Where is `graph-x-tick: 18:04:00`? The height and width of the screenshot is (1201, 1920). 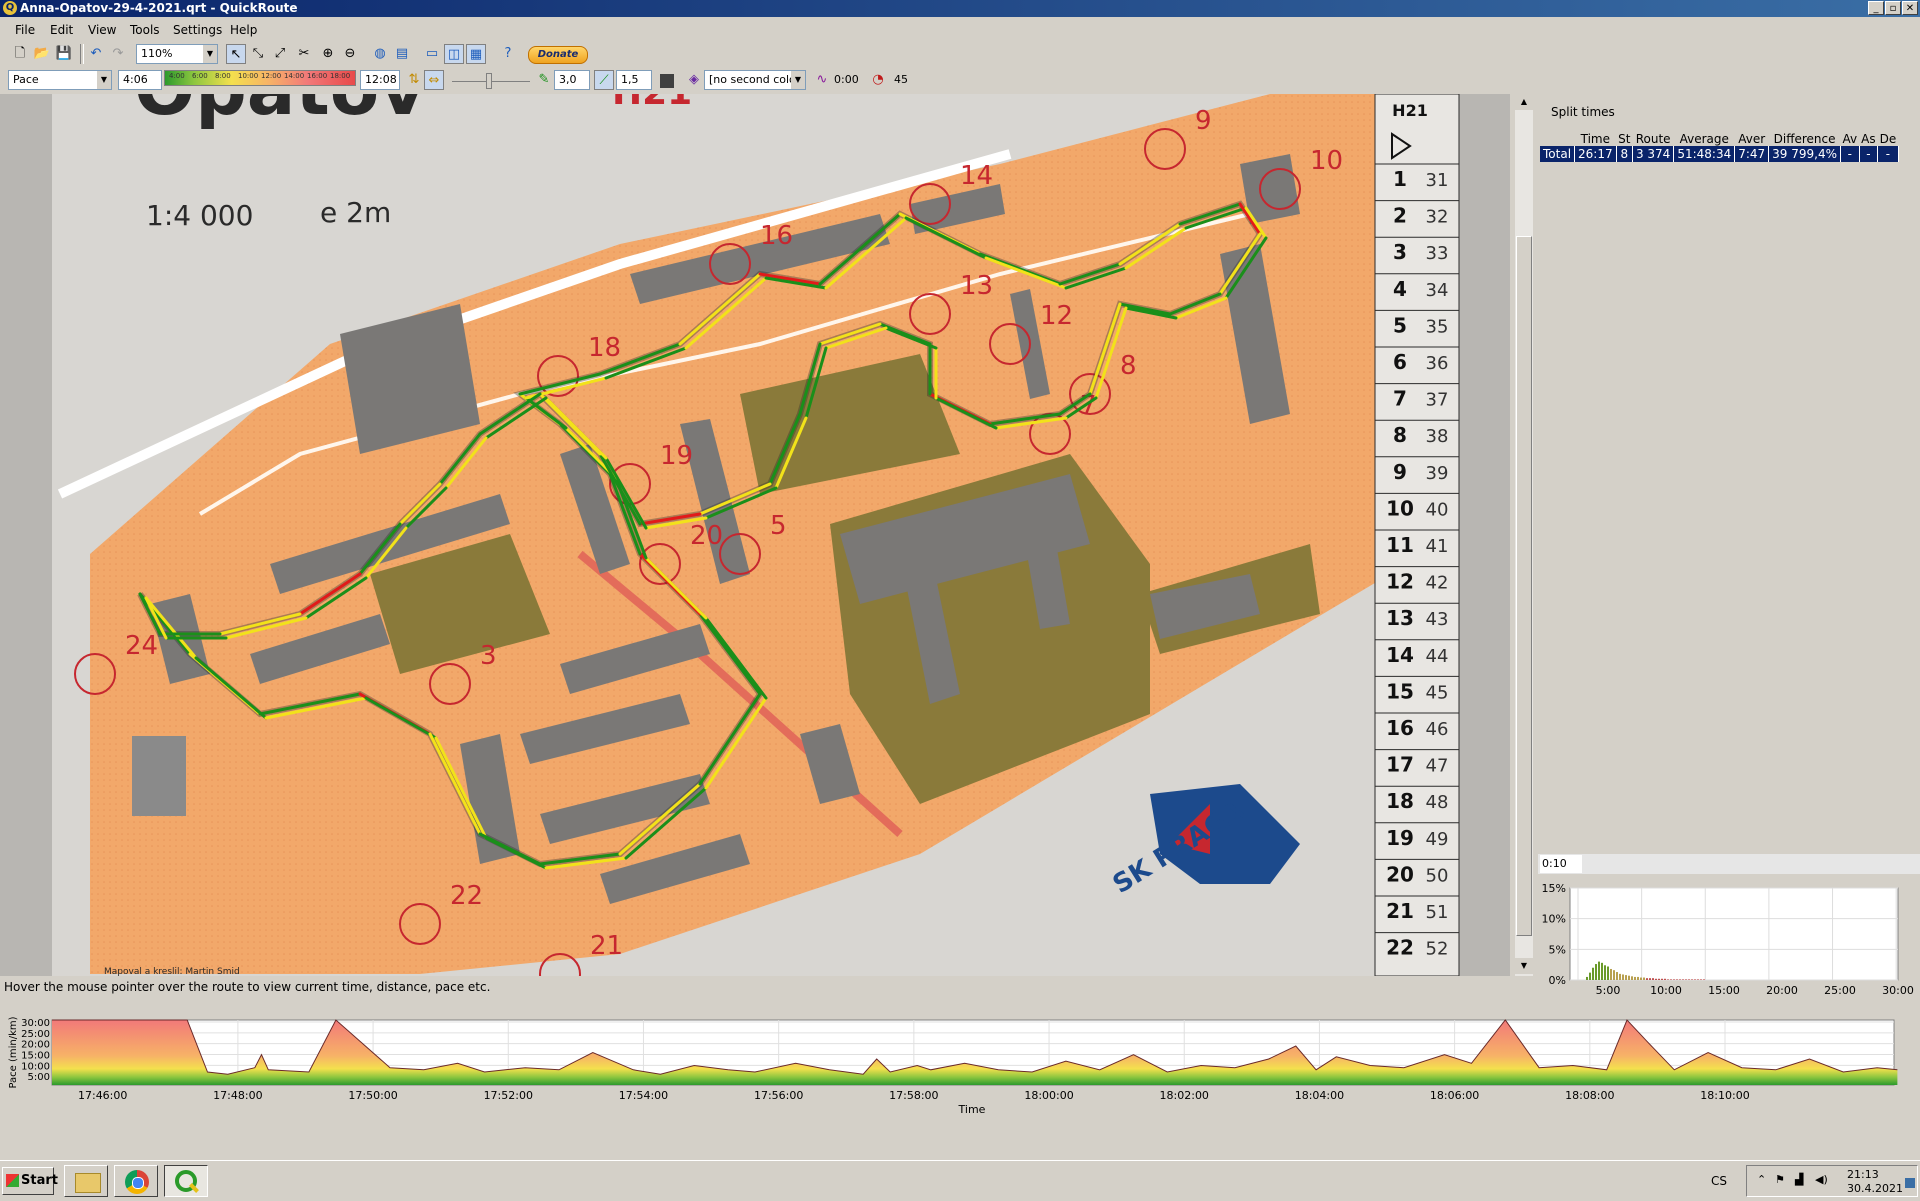 graph-x-tick: 18:04:00 is located at coordinates (1319, 1095).